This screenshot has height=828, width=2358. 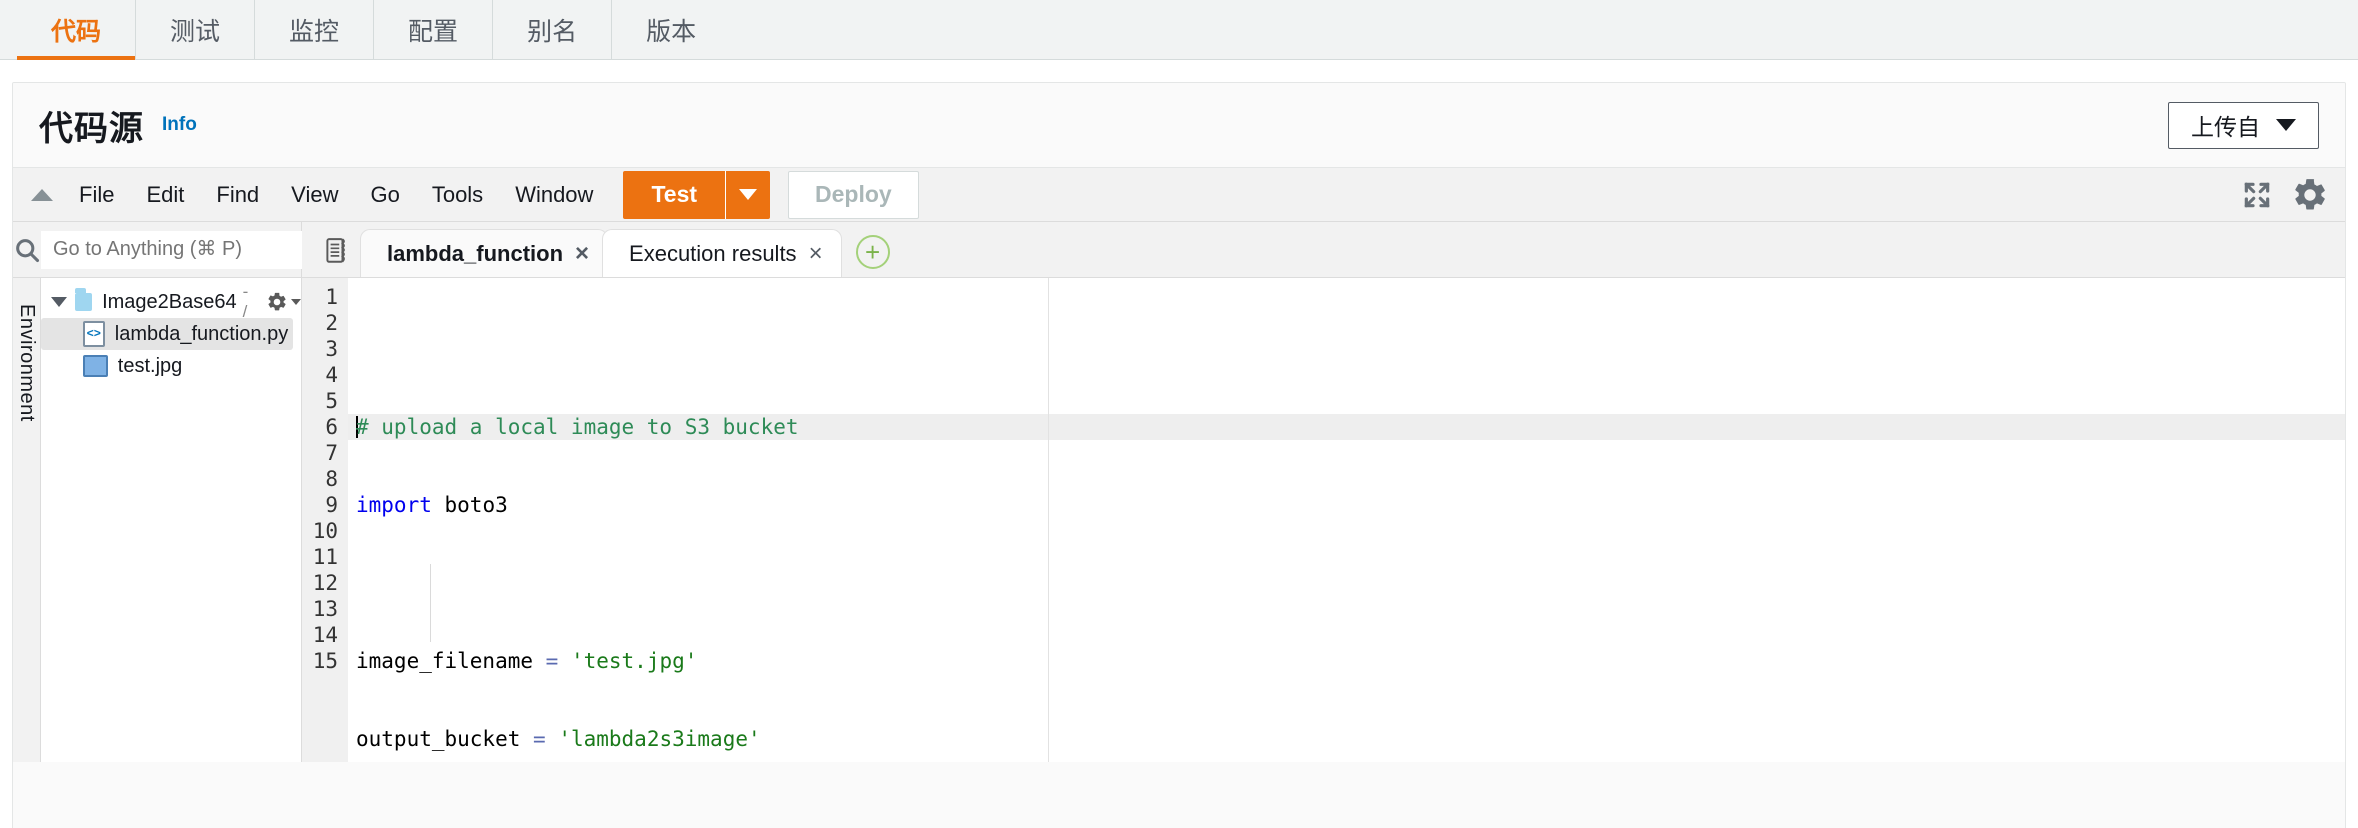 I want to click on environment-rail-label: Environment, so click(x=26, y=363).